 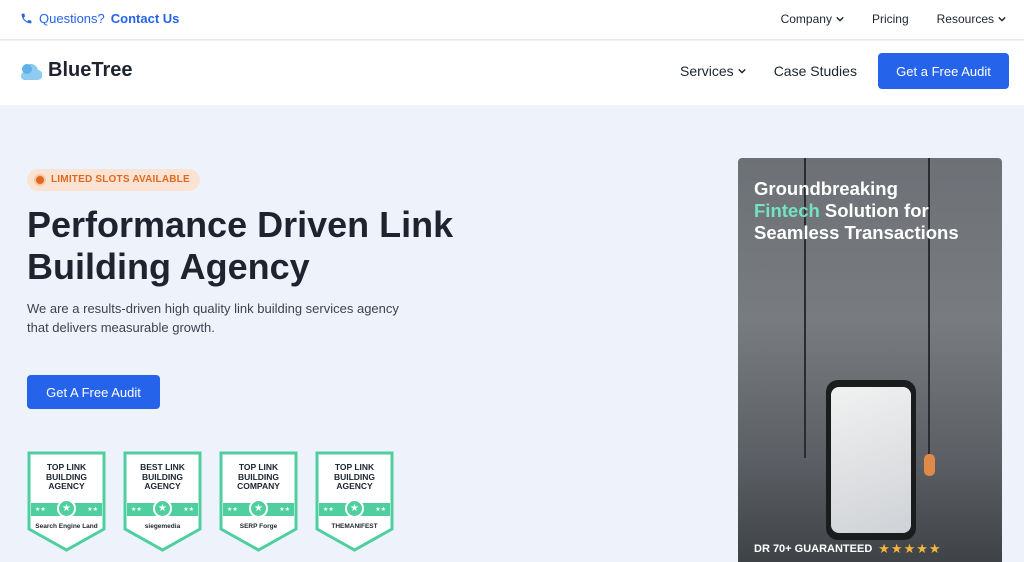 What do you see at coordinates (354, 526) in the screenshot?
I see `award-brand: THEMANIFEST` at bounding box center [354, 526].